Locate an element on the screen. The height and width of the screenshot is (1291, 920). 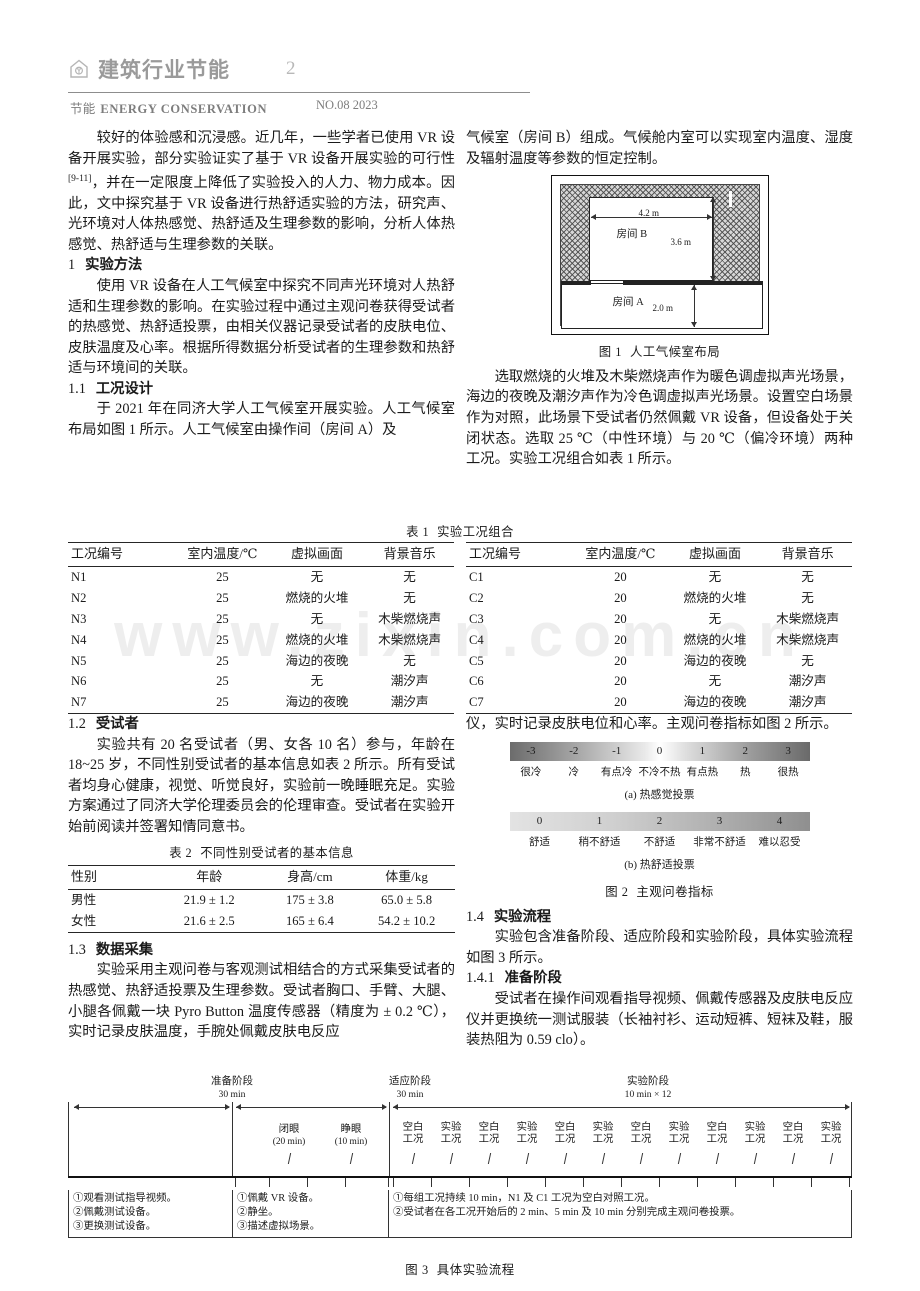
table-cell: C3 is located at coordinates (476, 618).